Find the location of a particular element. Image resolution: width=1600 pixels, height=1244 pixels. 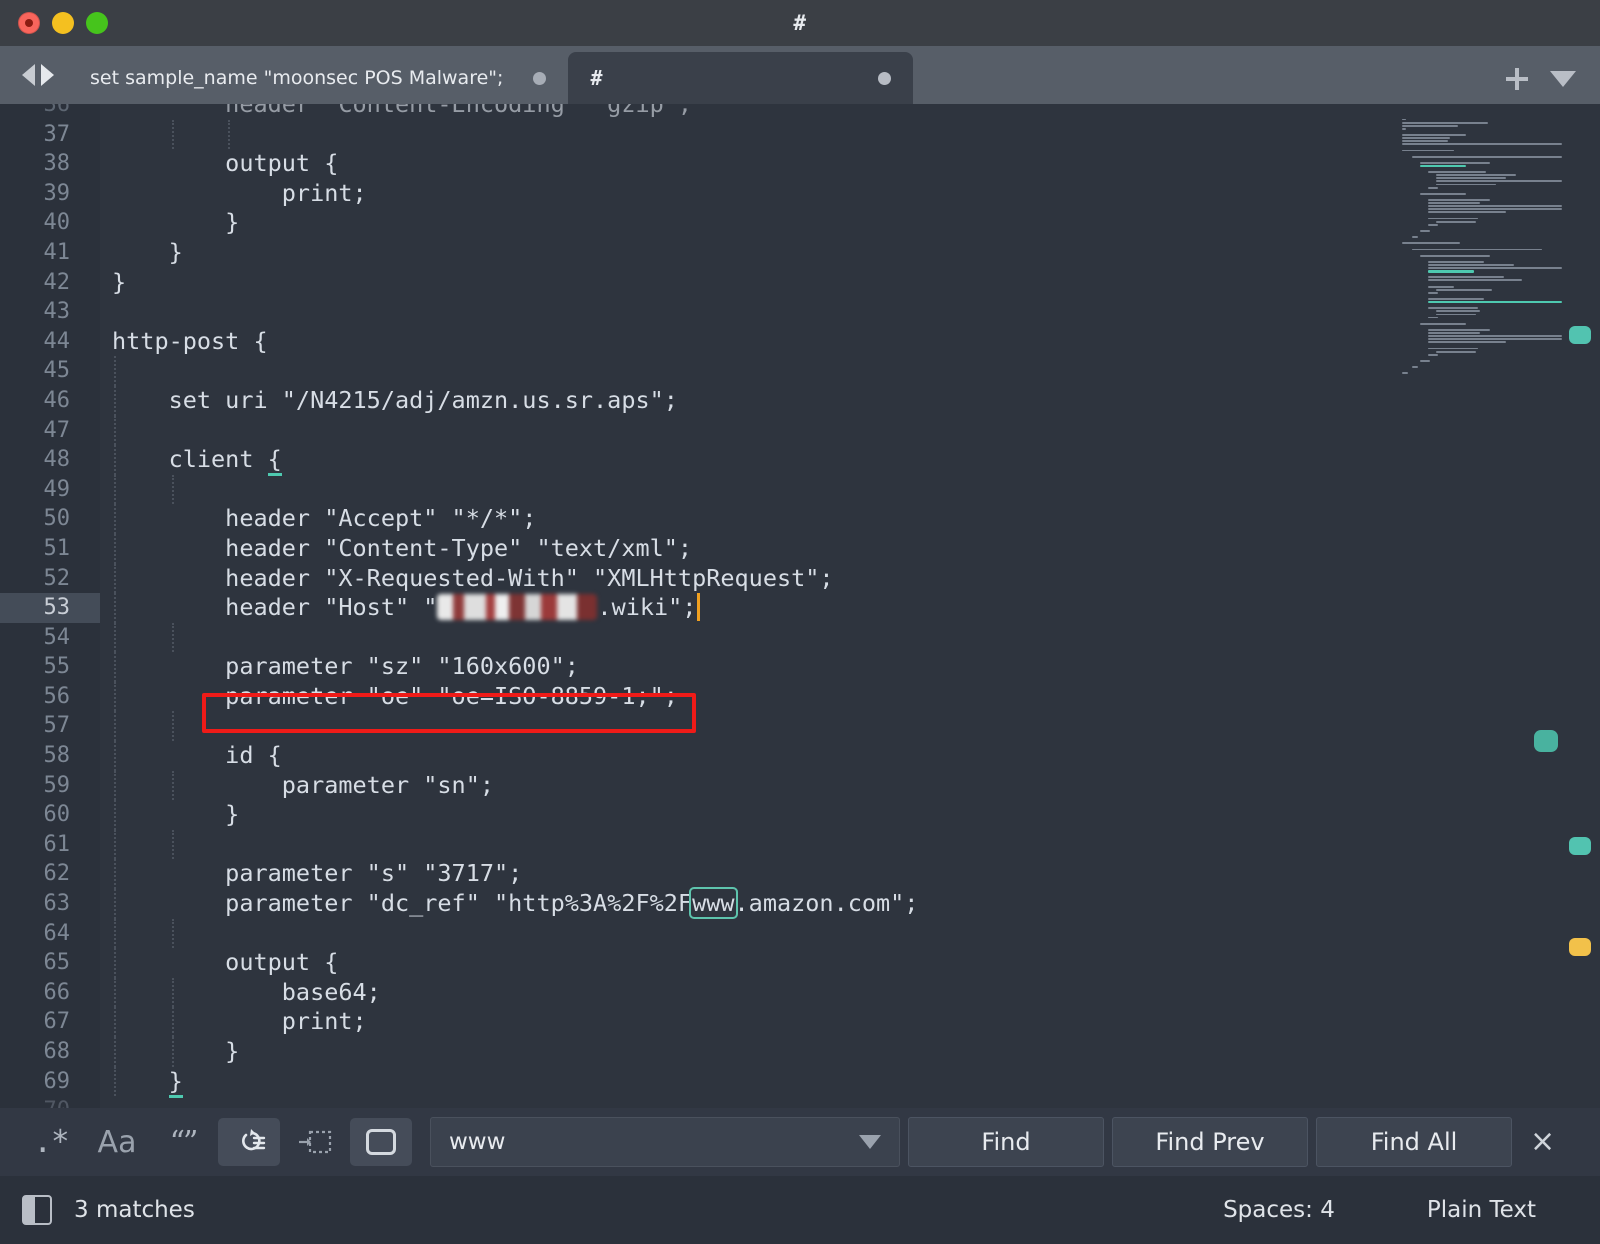

wrap-around-toggle-icon is located at coordinates (249, 1142).